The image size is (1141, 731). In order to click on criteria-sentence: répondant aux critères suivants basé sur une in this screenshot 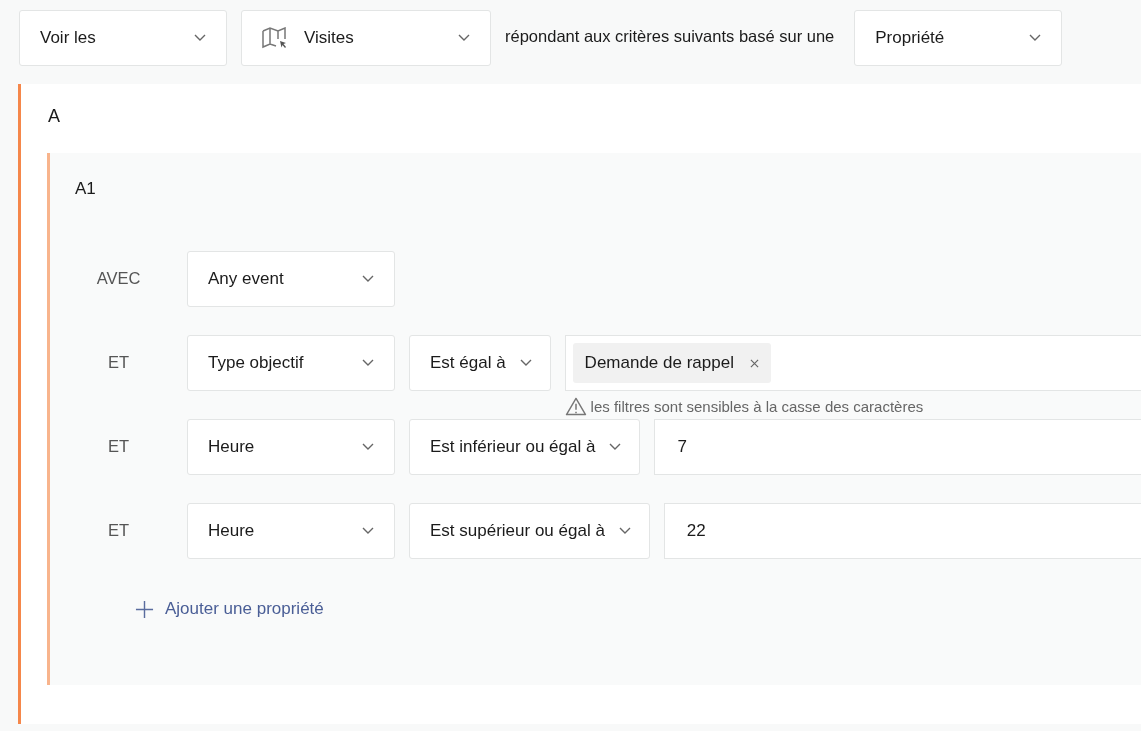, I will do `click(670, 36)`.